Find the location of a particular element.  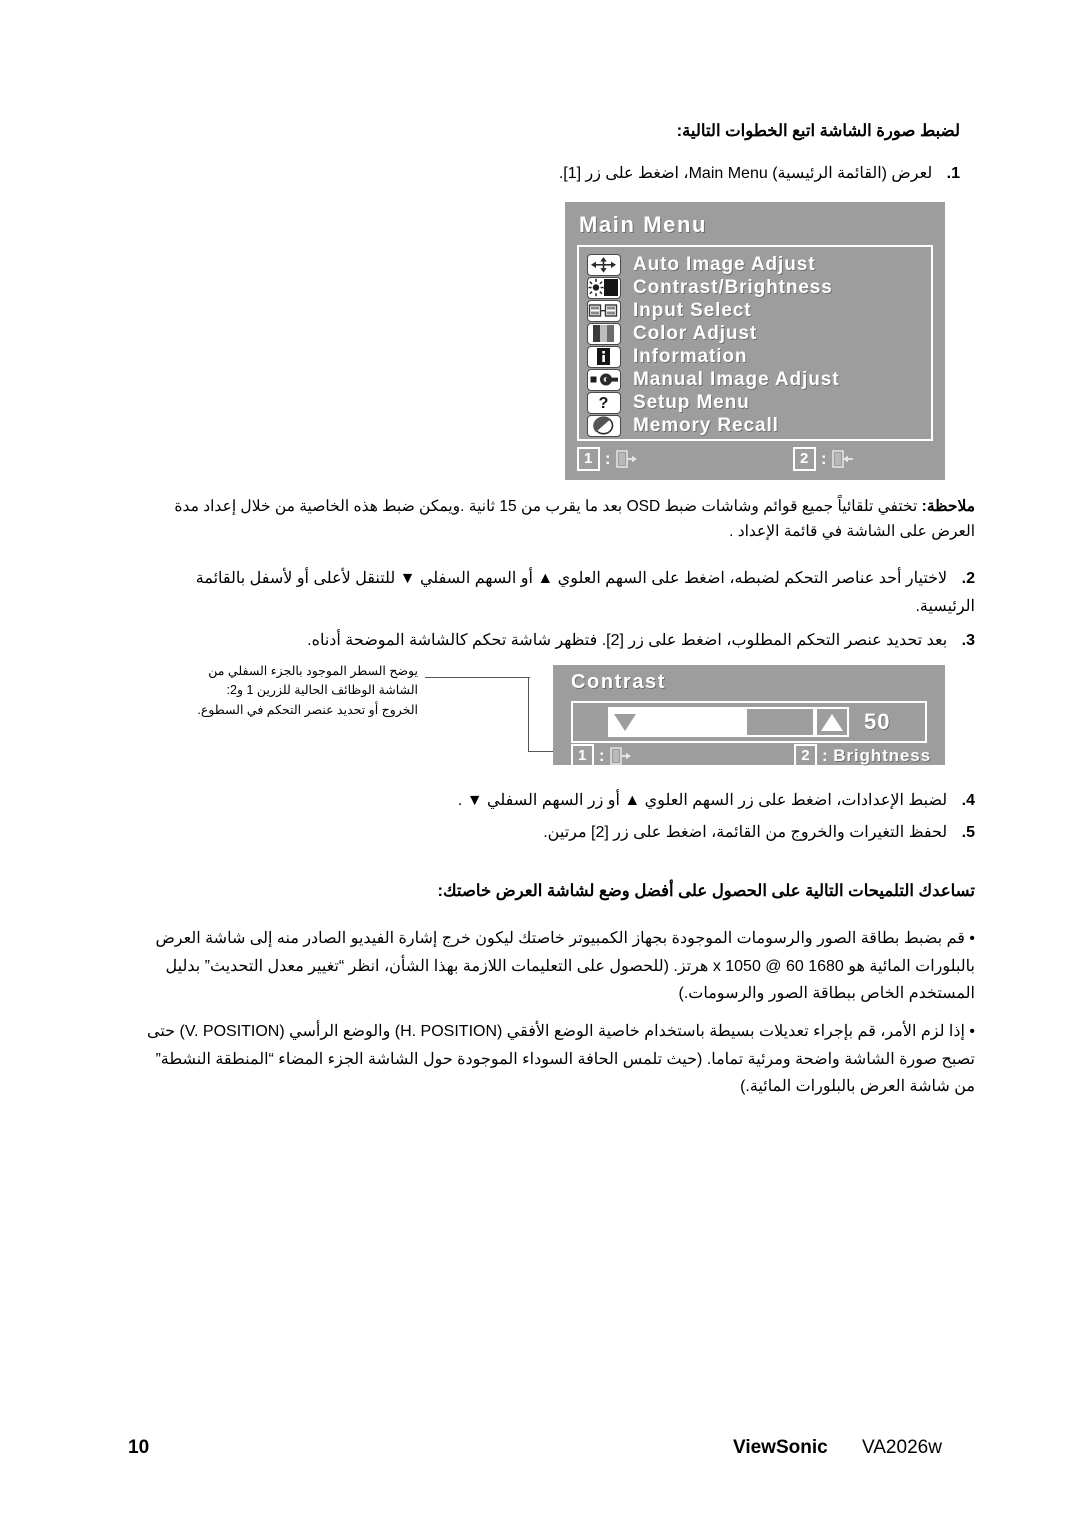

osd-item-input-select: Input Select is located at coordinates (759, 310).